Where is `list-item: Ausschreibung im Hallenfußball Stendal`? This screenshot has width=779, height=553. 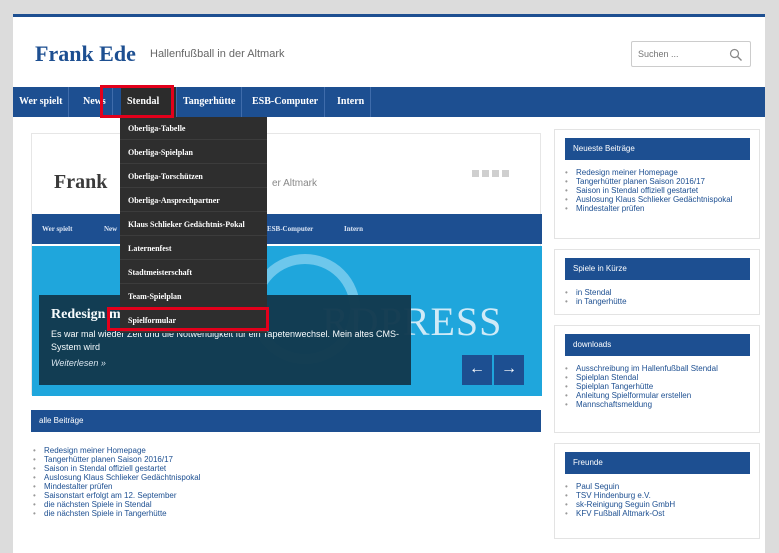 list-item: Ausschreibung im Hallenfußball Stendal is located at coordinates (641, 368).